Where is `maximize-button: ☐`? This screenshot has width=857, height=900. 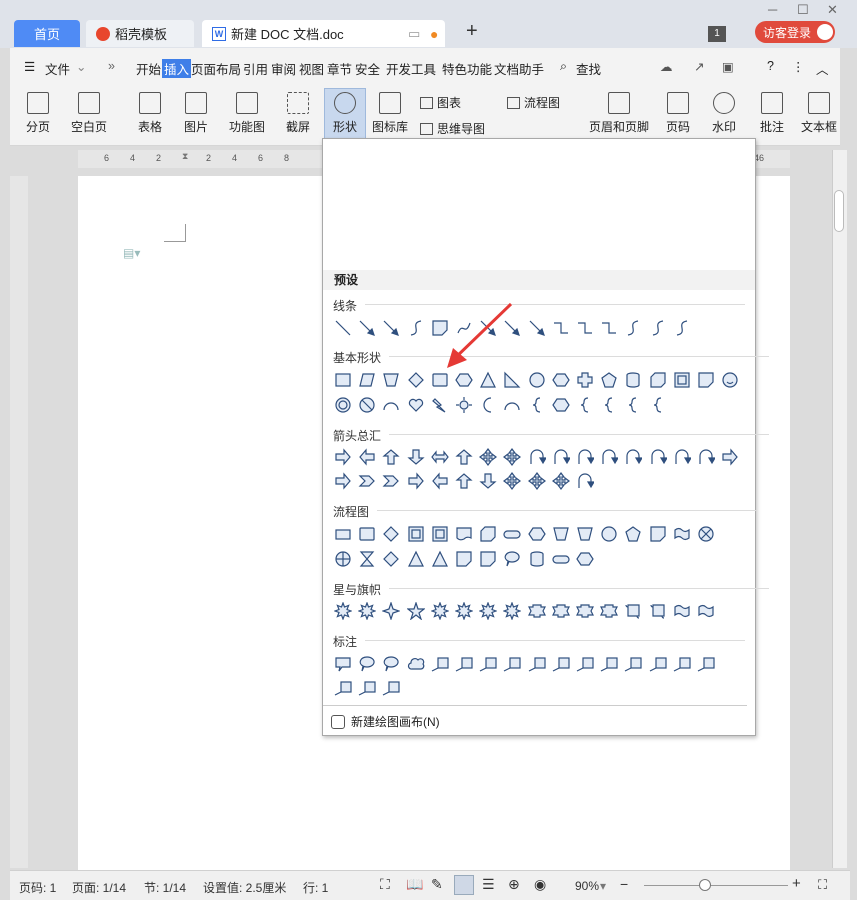
maximize-button: ☐ is located at coordinates (803, 10).